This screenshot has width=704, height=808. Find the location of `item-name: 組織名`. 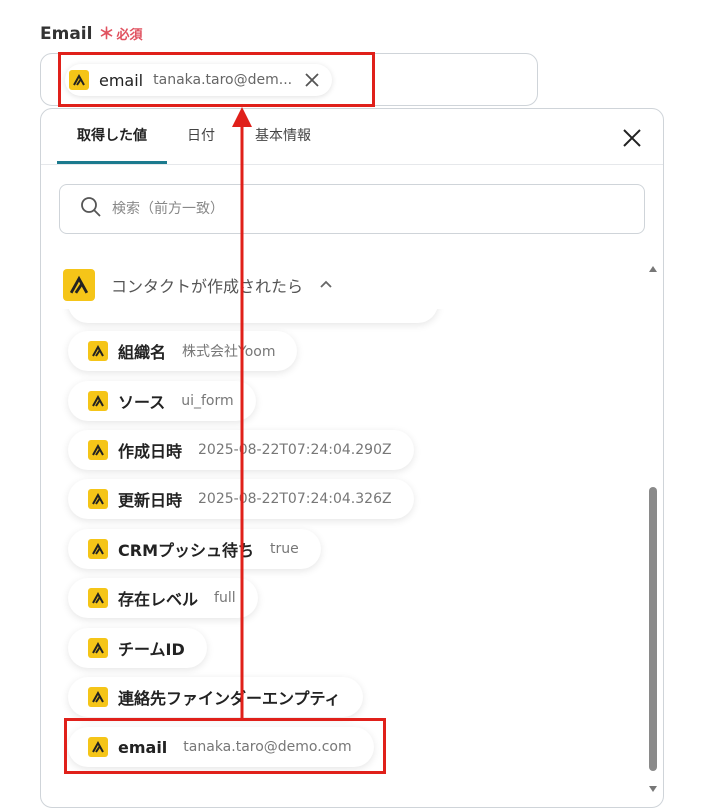

item-name: 組織名 is located at coordinates (142, 352).